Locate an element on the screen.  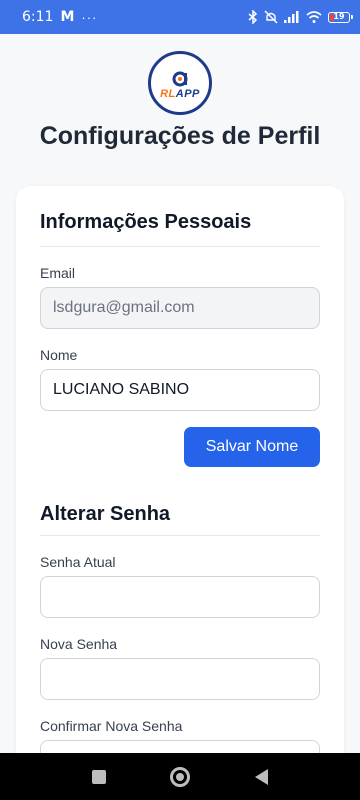
signal-icon is located at coordinates (291, 17).